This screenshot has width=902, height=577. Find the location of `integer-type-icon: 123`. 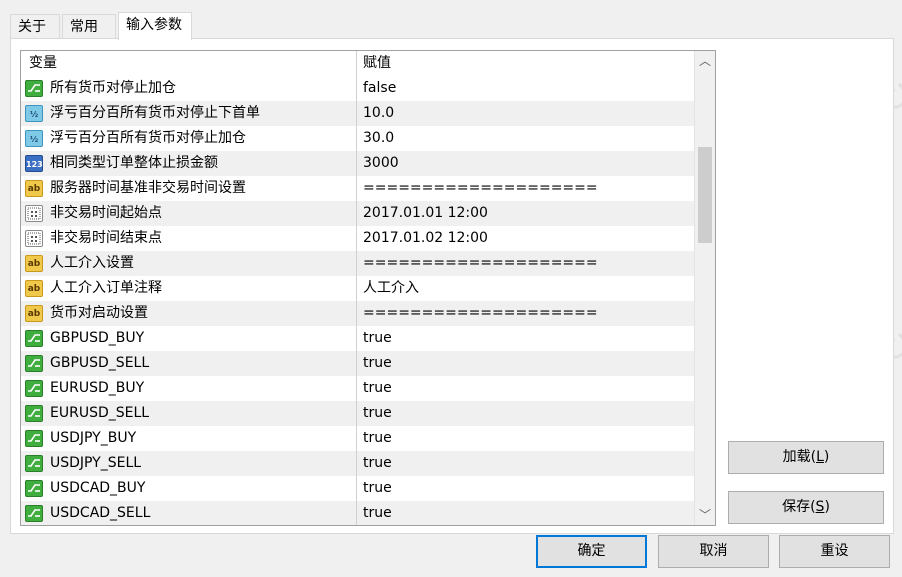

integer-type-icon: 123 is located at coordinates (34, 163).